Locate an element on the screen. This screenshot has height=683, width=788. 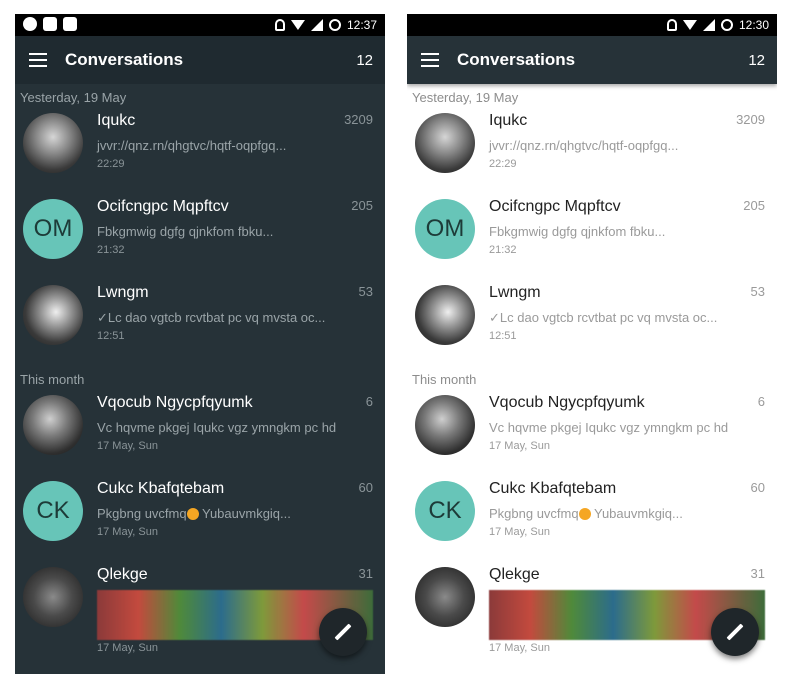
status-time: 12:37 is located at coordinates (361, 25).